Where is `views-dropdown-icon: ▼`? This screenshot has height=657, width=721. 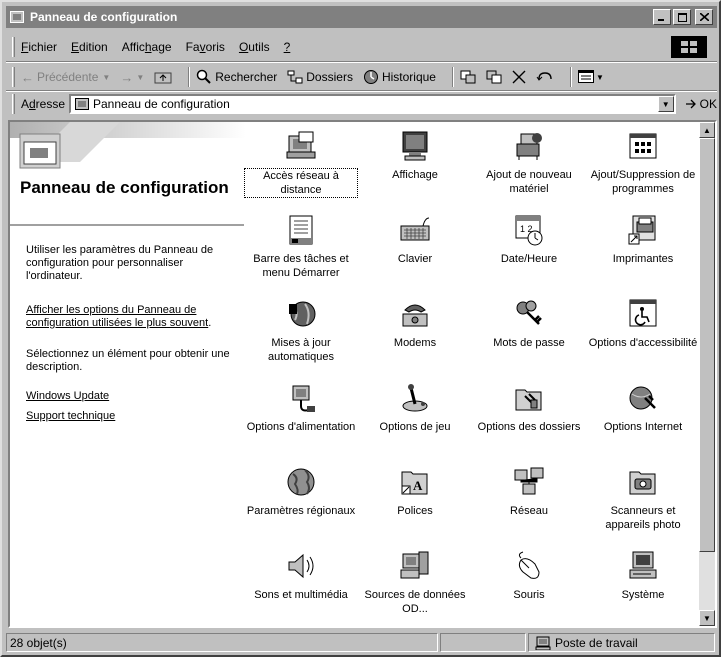 views-dropdown-icon: ▼ is located at coordinates (599, 77).